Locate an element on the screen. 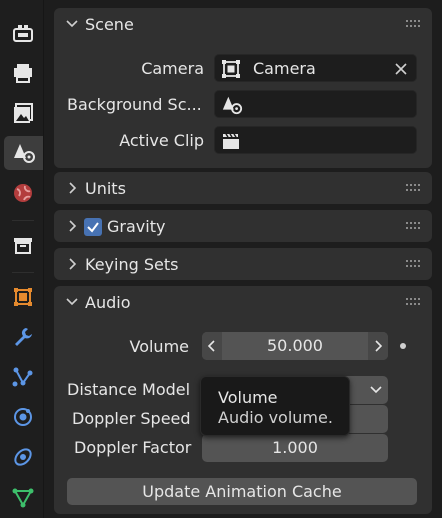 Image resolution: width=442 pixels, height=518 pixels. clear-icon is located at coordinates (401, 69).